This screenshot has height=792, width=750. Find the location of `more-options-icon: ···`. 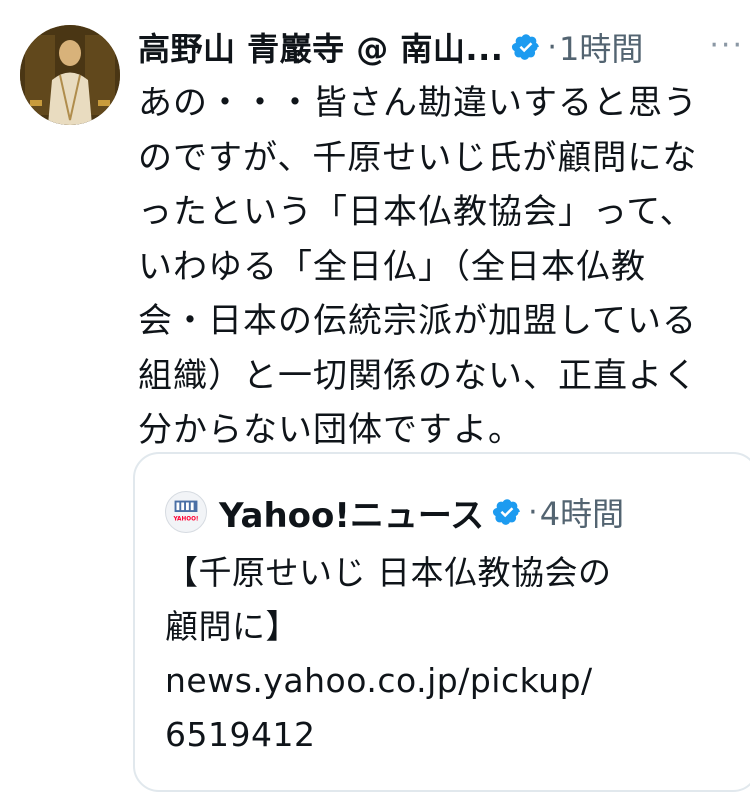

more-options-icon: ··· is located at coordinates (726, 45).